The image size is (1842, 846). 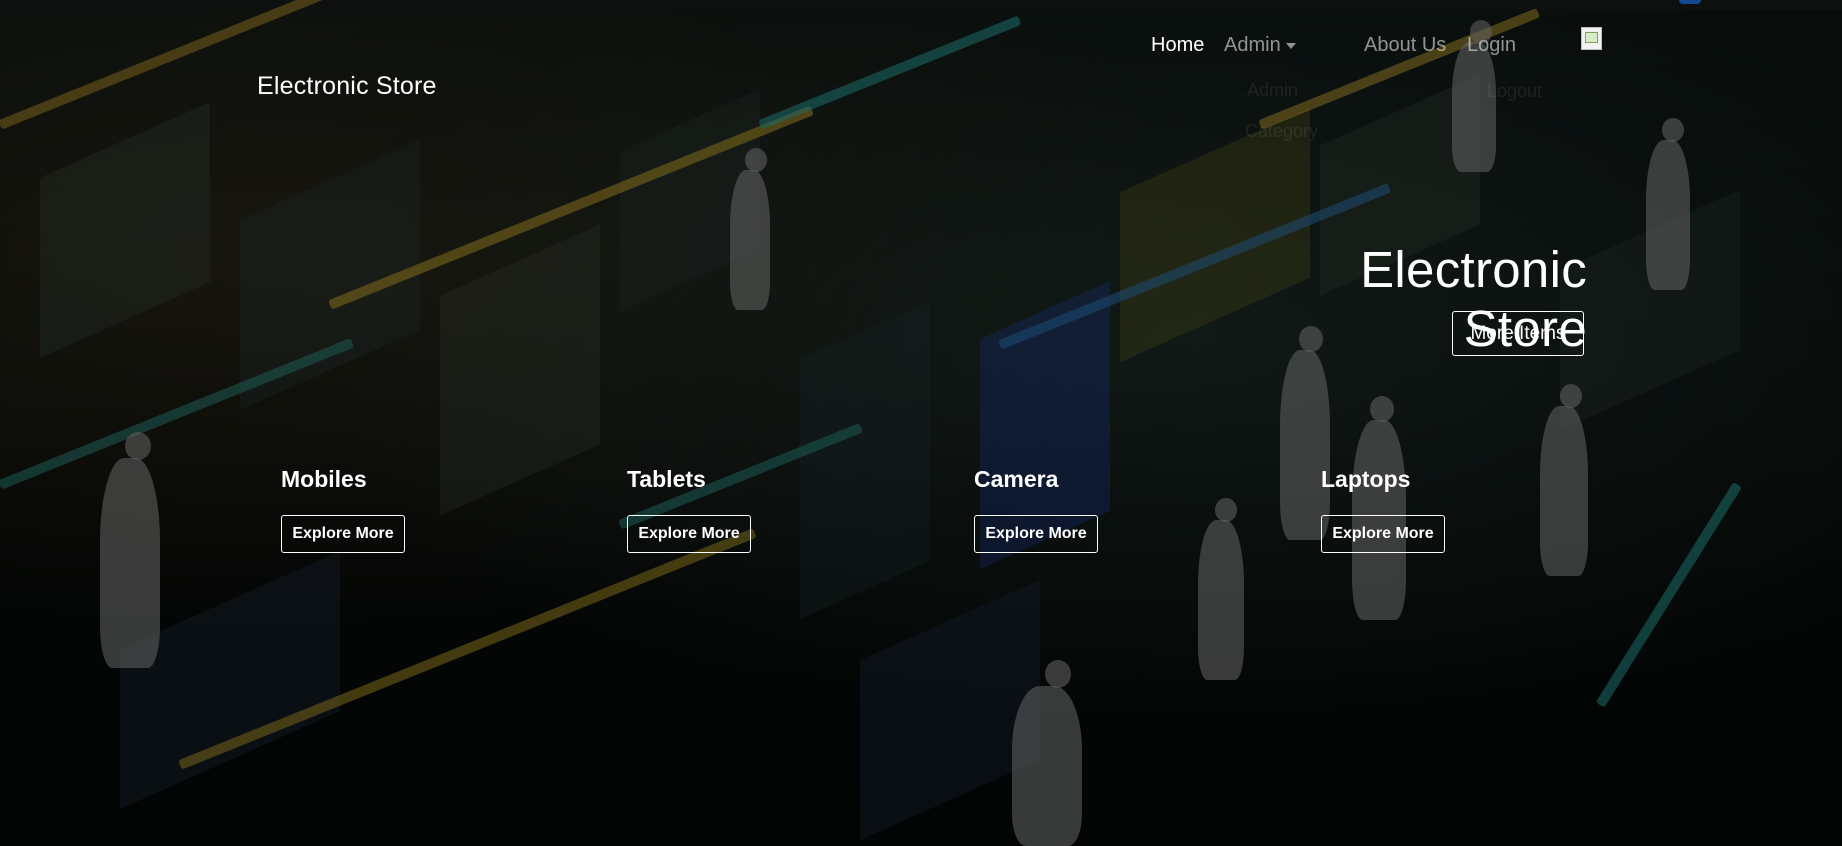 What do you see at coordinates (1491, 45) in the screenshot?
I see `nav-login-link: Login` at bounding box center [1491, 45].